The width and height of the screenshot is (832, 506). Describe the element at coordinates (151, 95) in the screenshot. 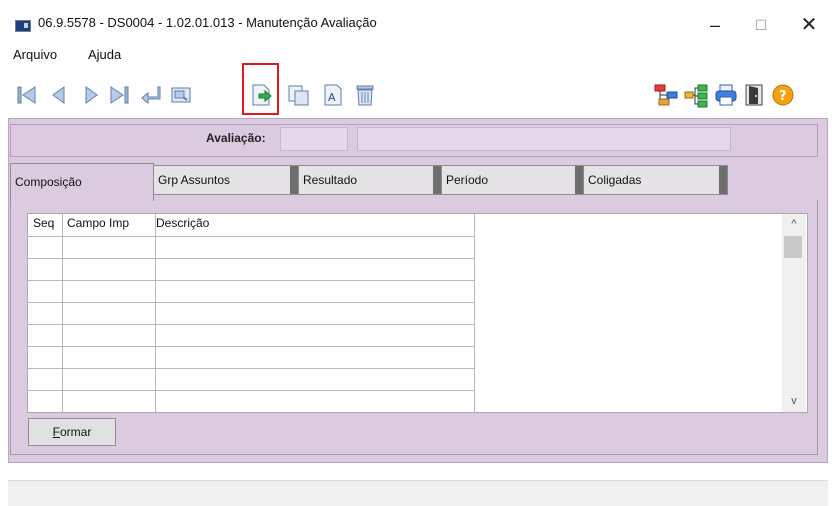

I see `enter-icon` at that location.